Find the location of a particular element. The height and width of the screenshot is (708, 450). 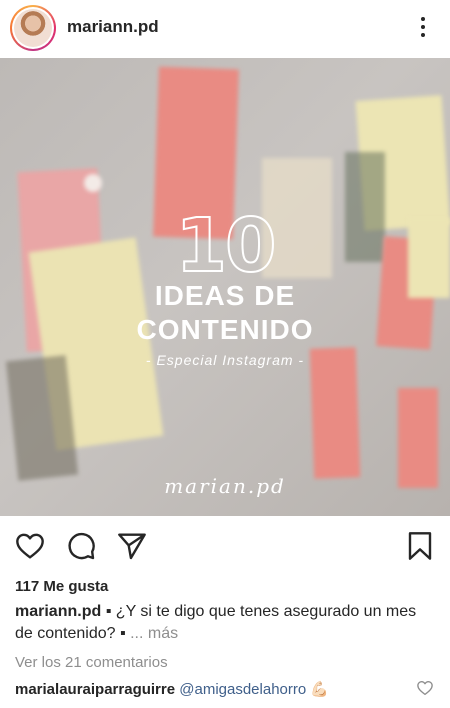

more-options-icon is located at coordinates (423, 27).